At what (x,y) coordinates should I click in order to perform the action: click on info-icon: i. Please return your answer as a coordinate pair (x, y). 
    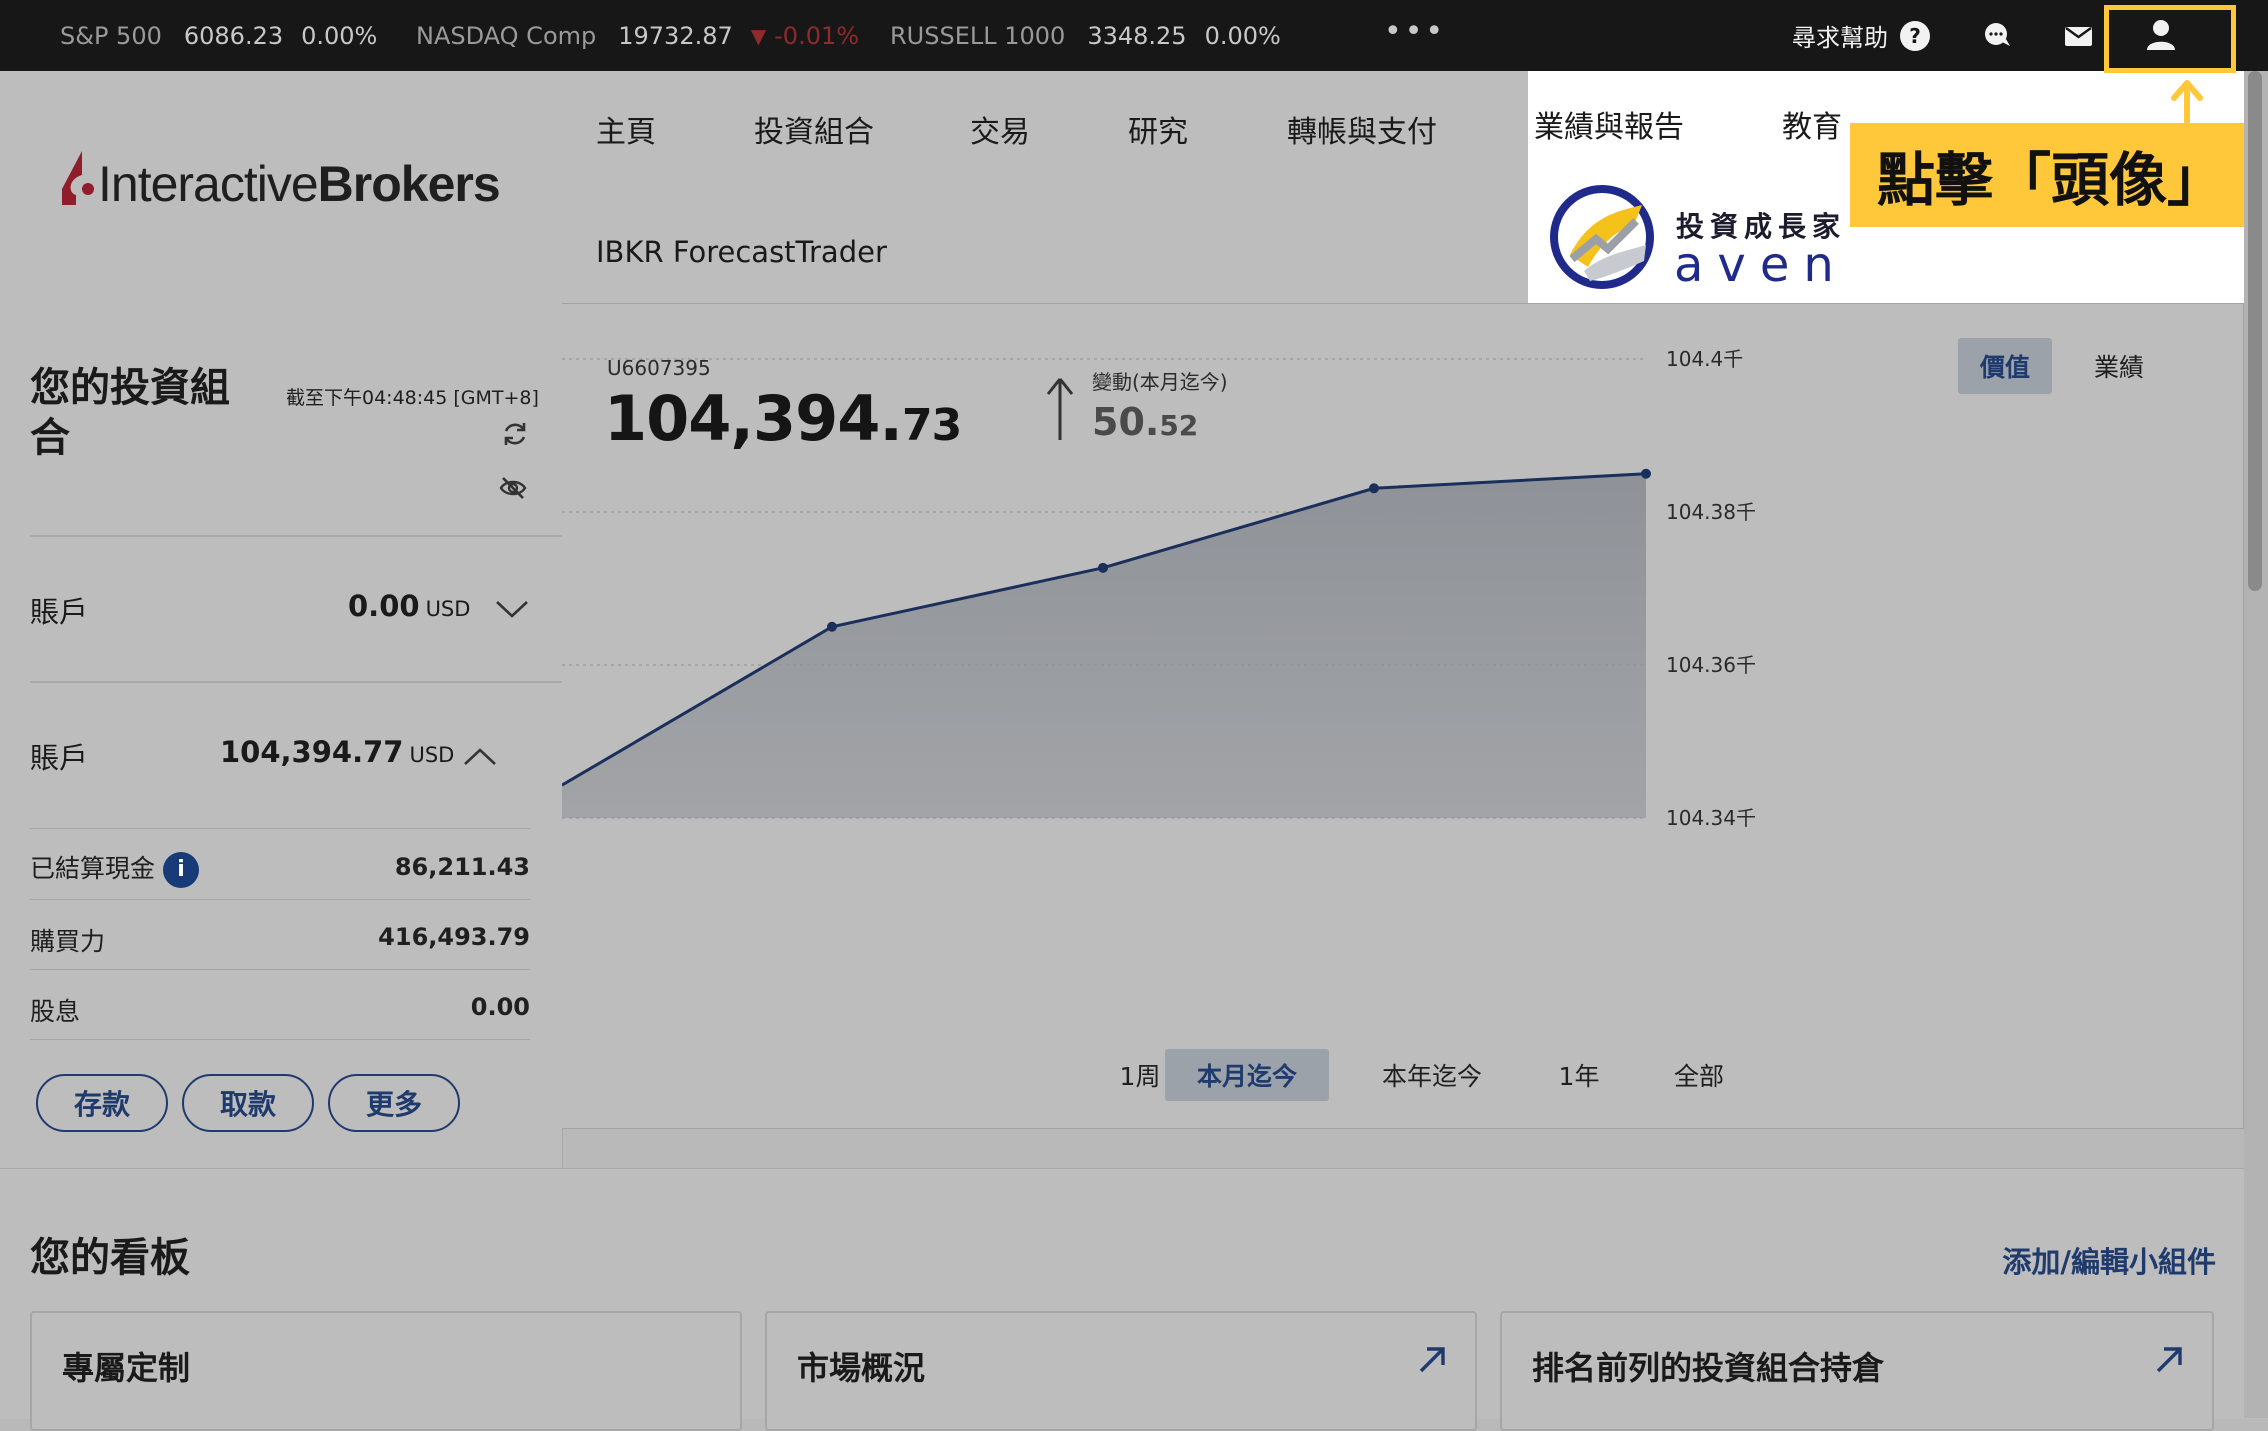
    Looking at the image, I should click on (181, 870).